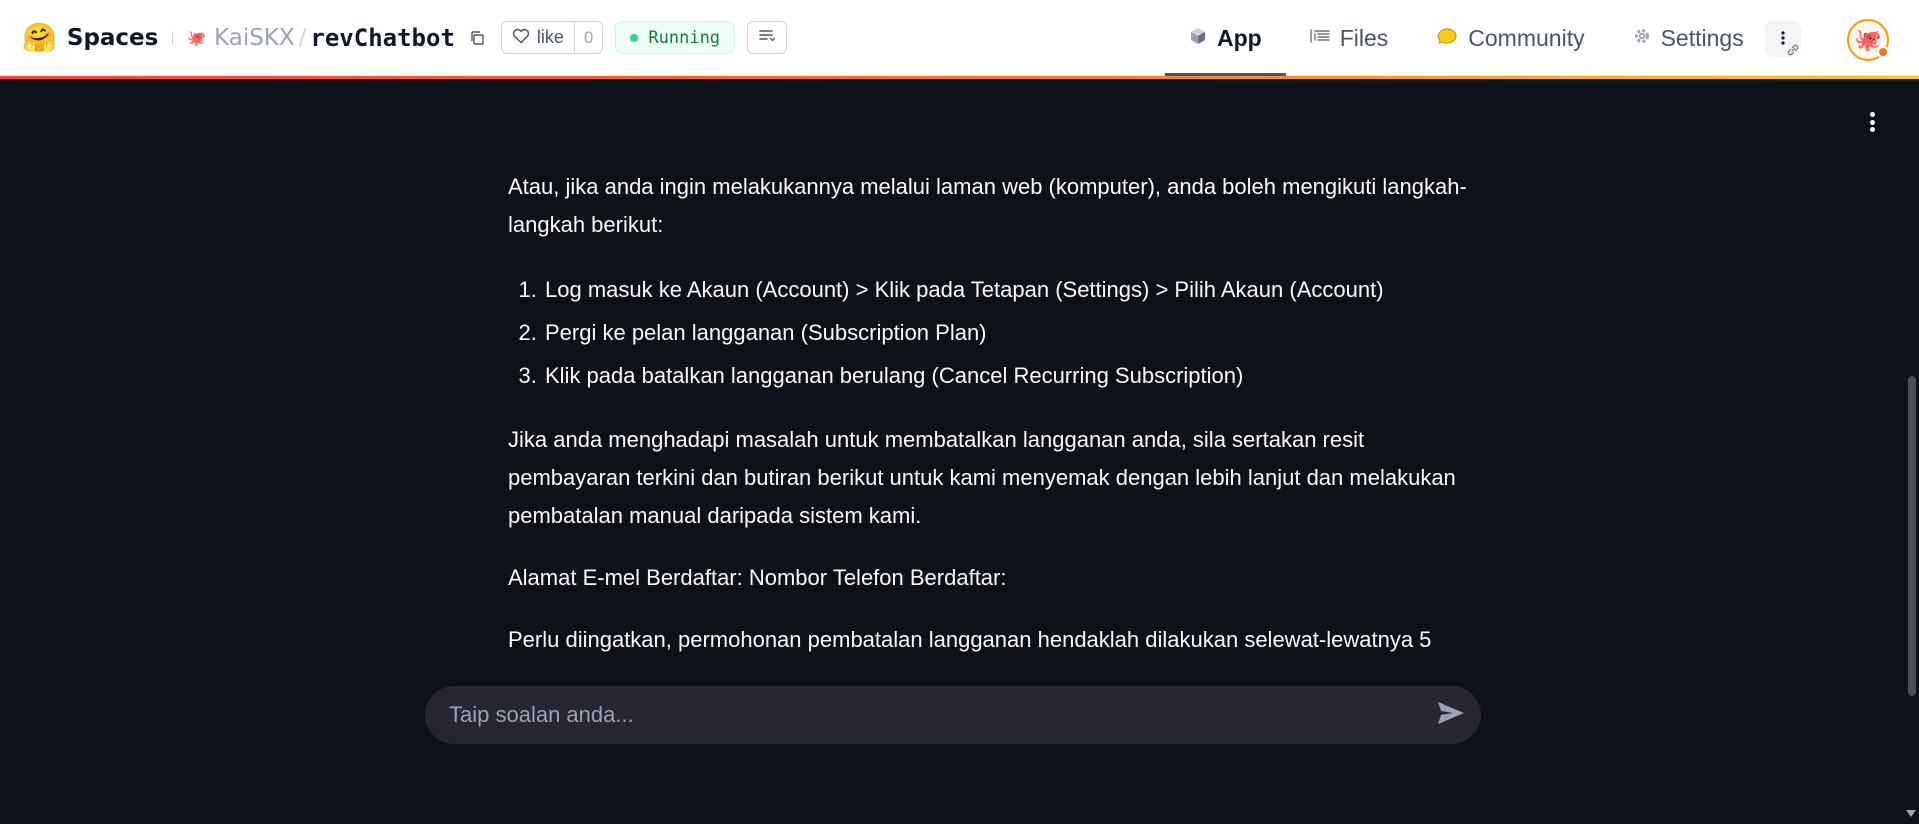 This screenshot has width=1919, height=824. I want to click on send-button, so click(1451, 715).